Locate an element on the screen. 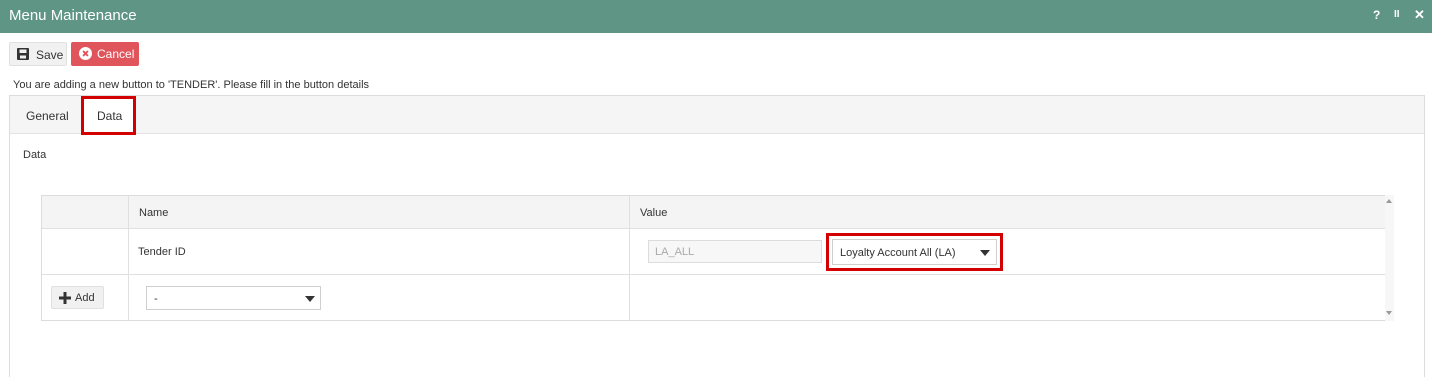 This screenshot has width=1432, height=377. window-title: Menu Maintenance is located at coordinates (73, 15).